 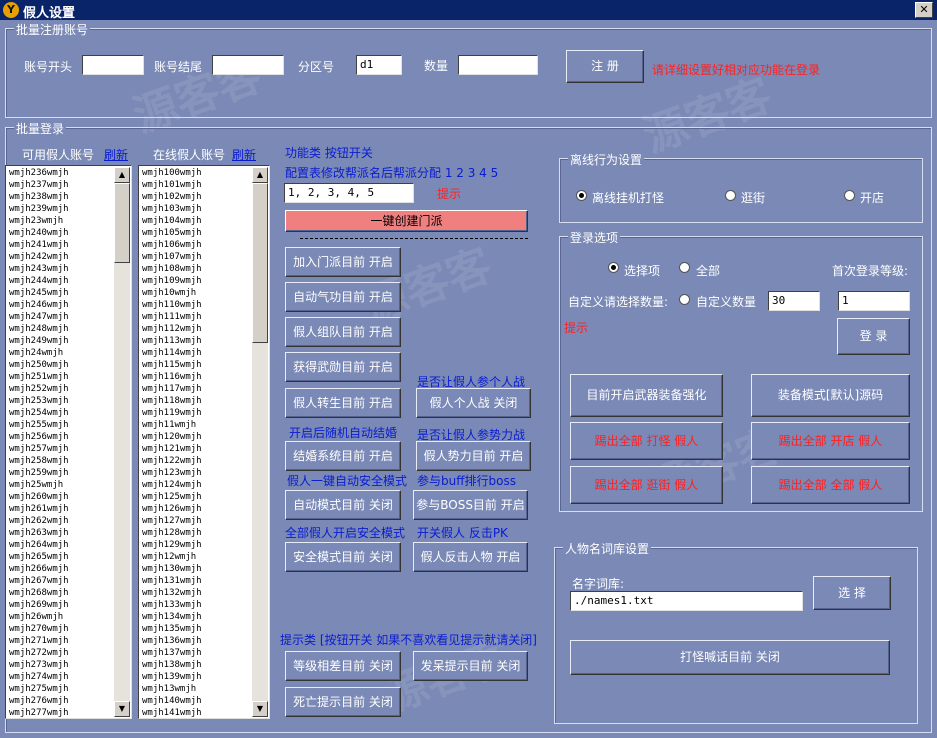 What do you see at coordinates (60, 581) in the screenshot?
I see `list-item: wmjh267wmjh` at bounding box center [60, 581].